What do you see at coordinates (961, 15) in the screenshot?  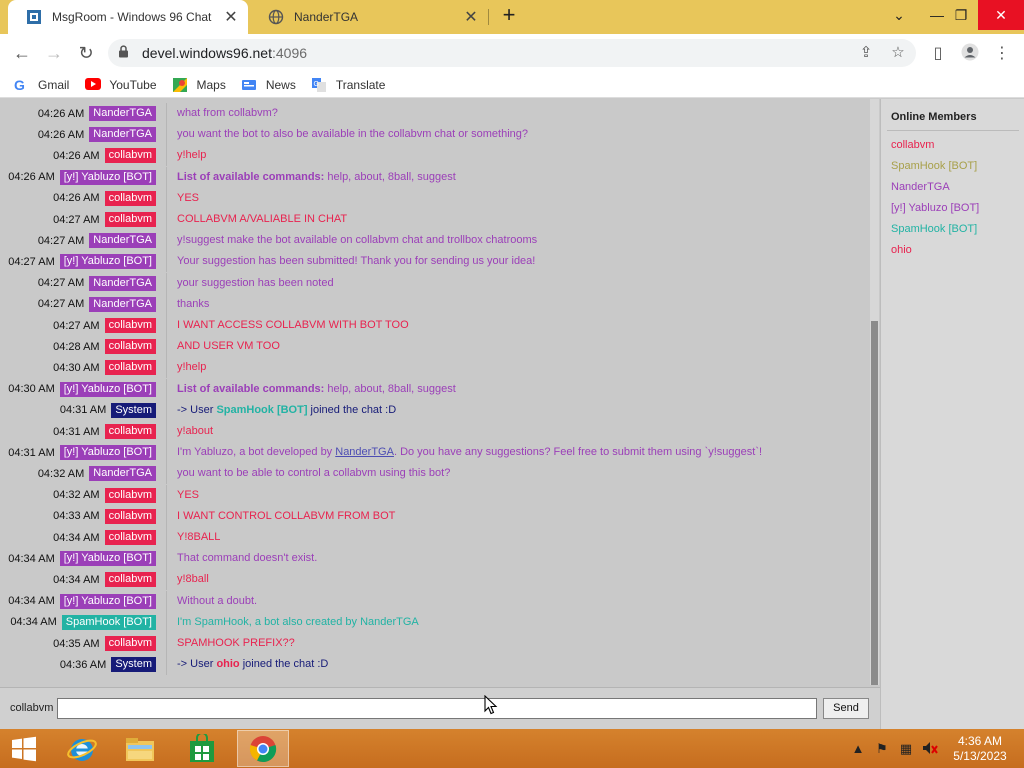 I see `restore-icon: ❐` at bounding box center [961, 15].